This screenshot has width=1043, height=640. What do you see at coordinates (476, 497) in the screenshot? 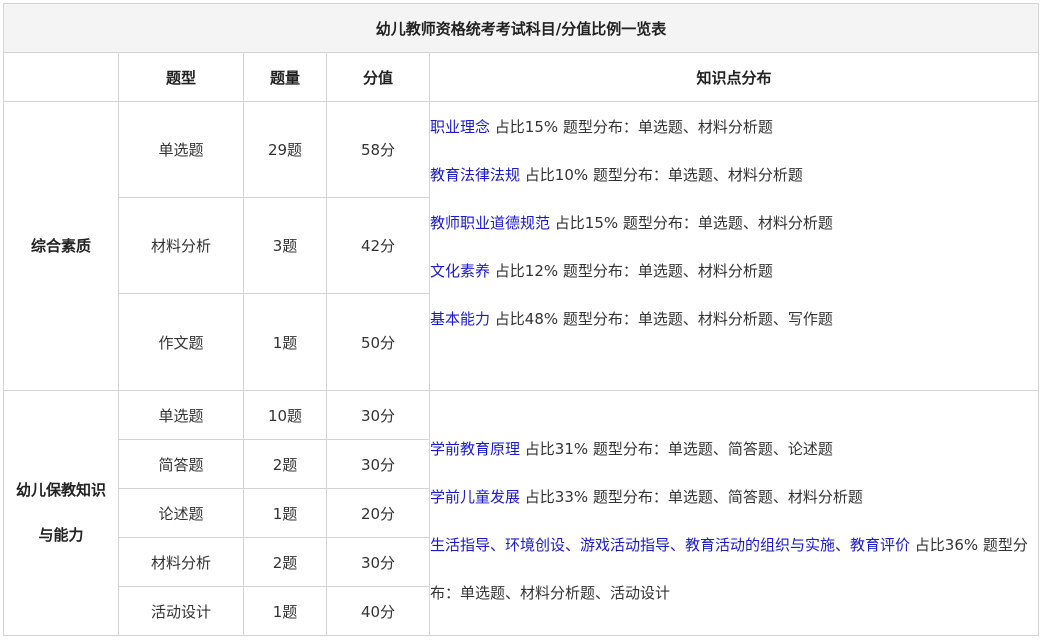
I see `knowledge-link: 学前儿童发展` at bounding box center [476, 497].